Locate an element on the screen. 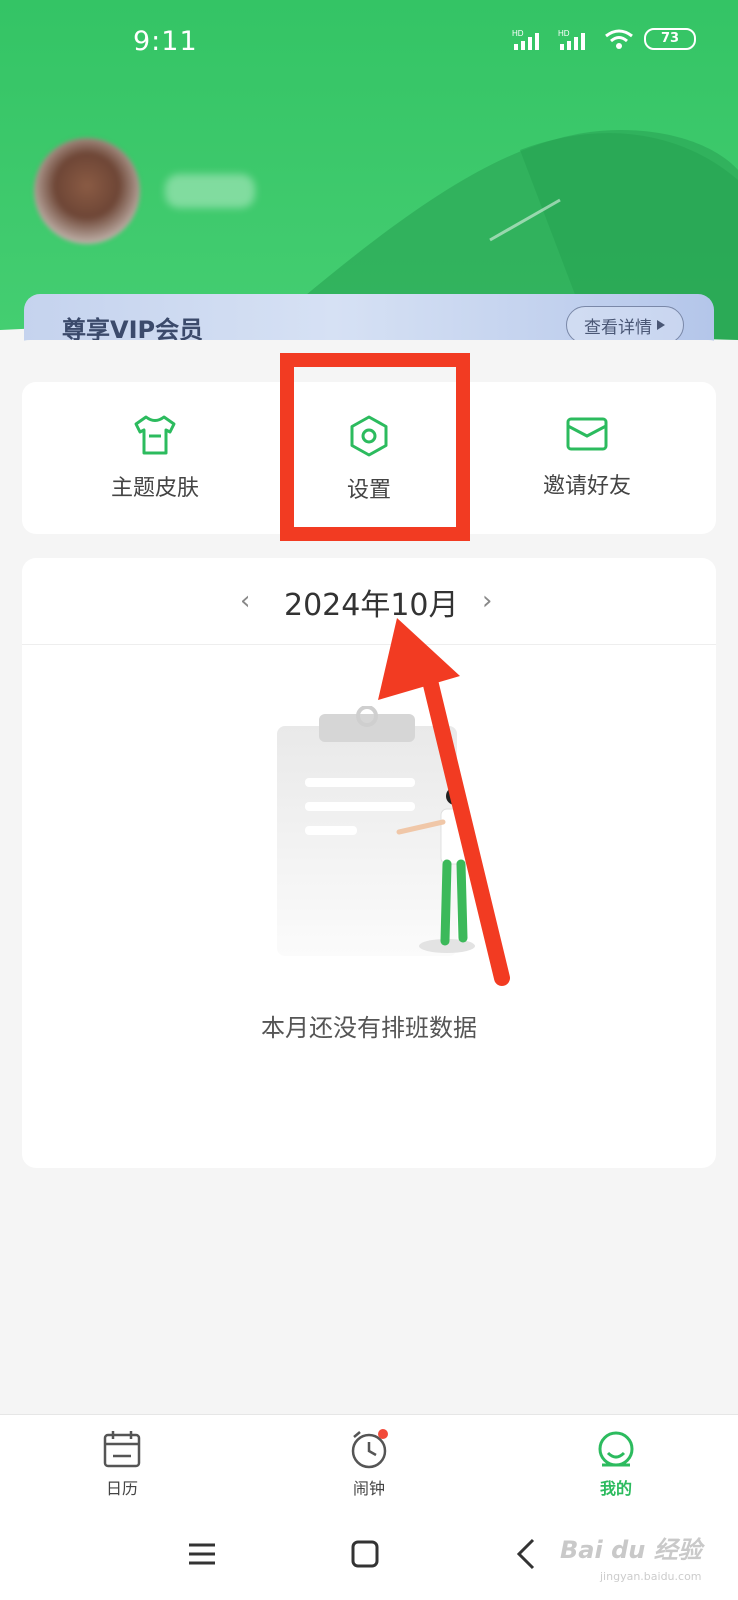 The image size is (738, 1600). grid-item-invite-friends: 邀请好友 is located at coordinates (587, 458).